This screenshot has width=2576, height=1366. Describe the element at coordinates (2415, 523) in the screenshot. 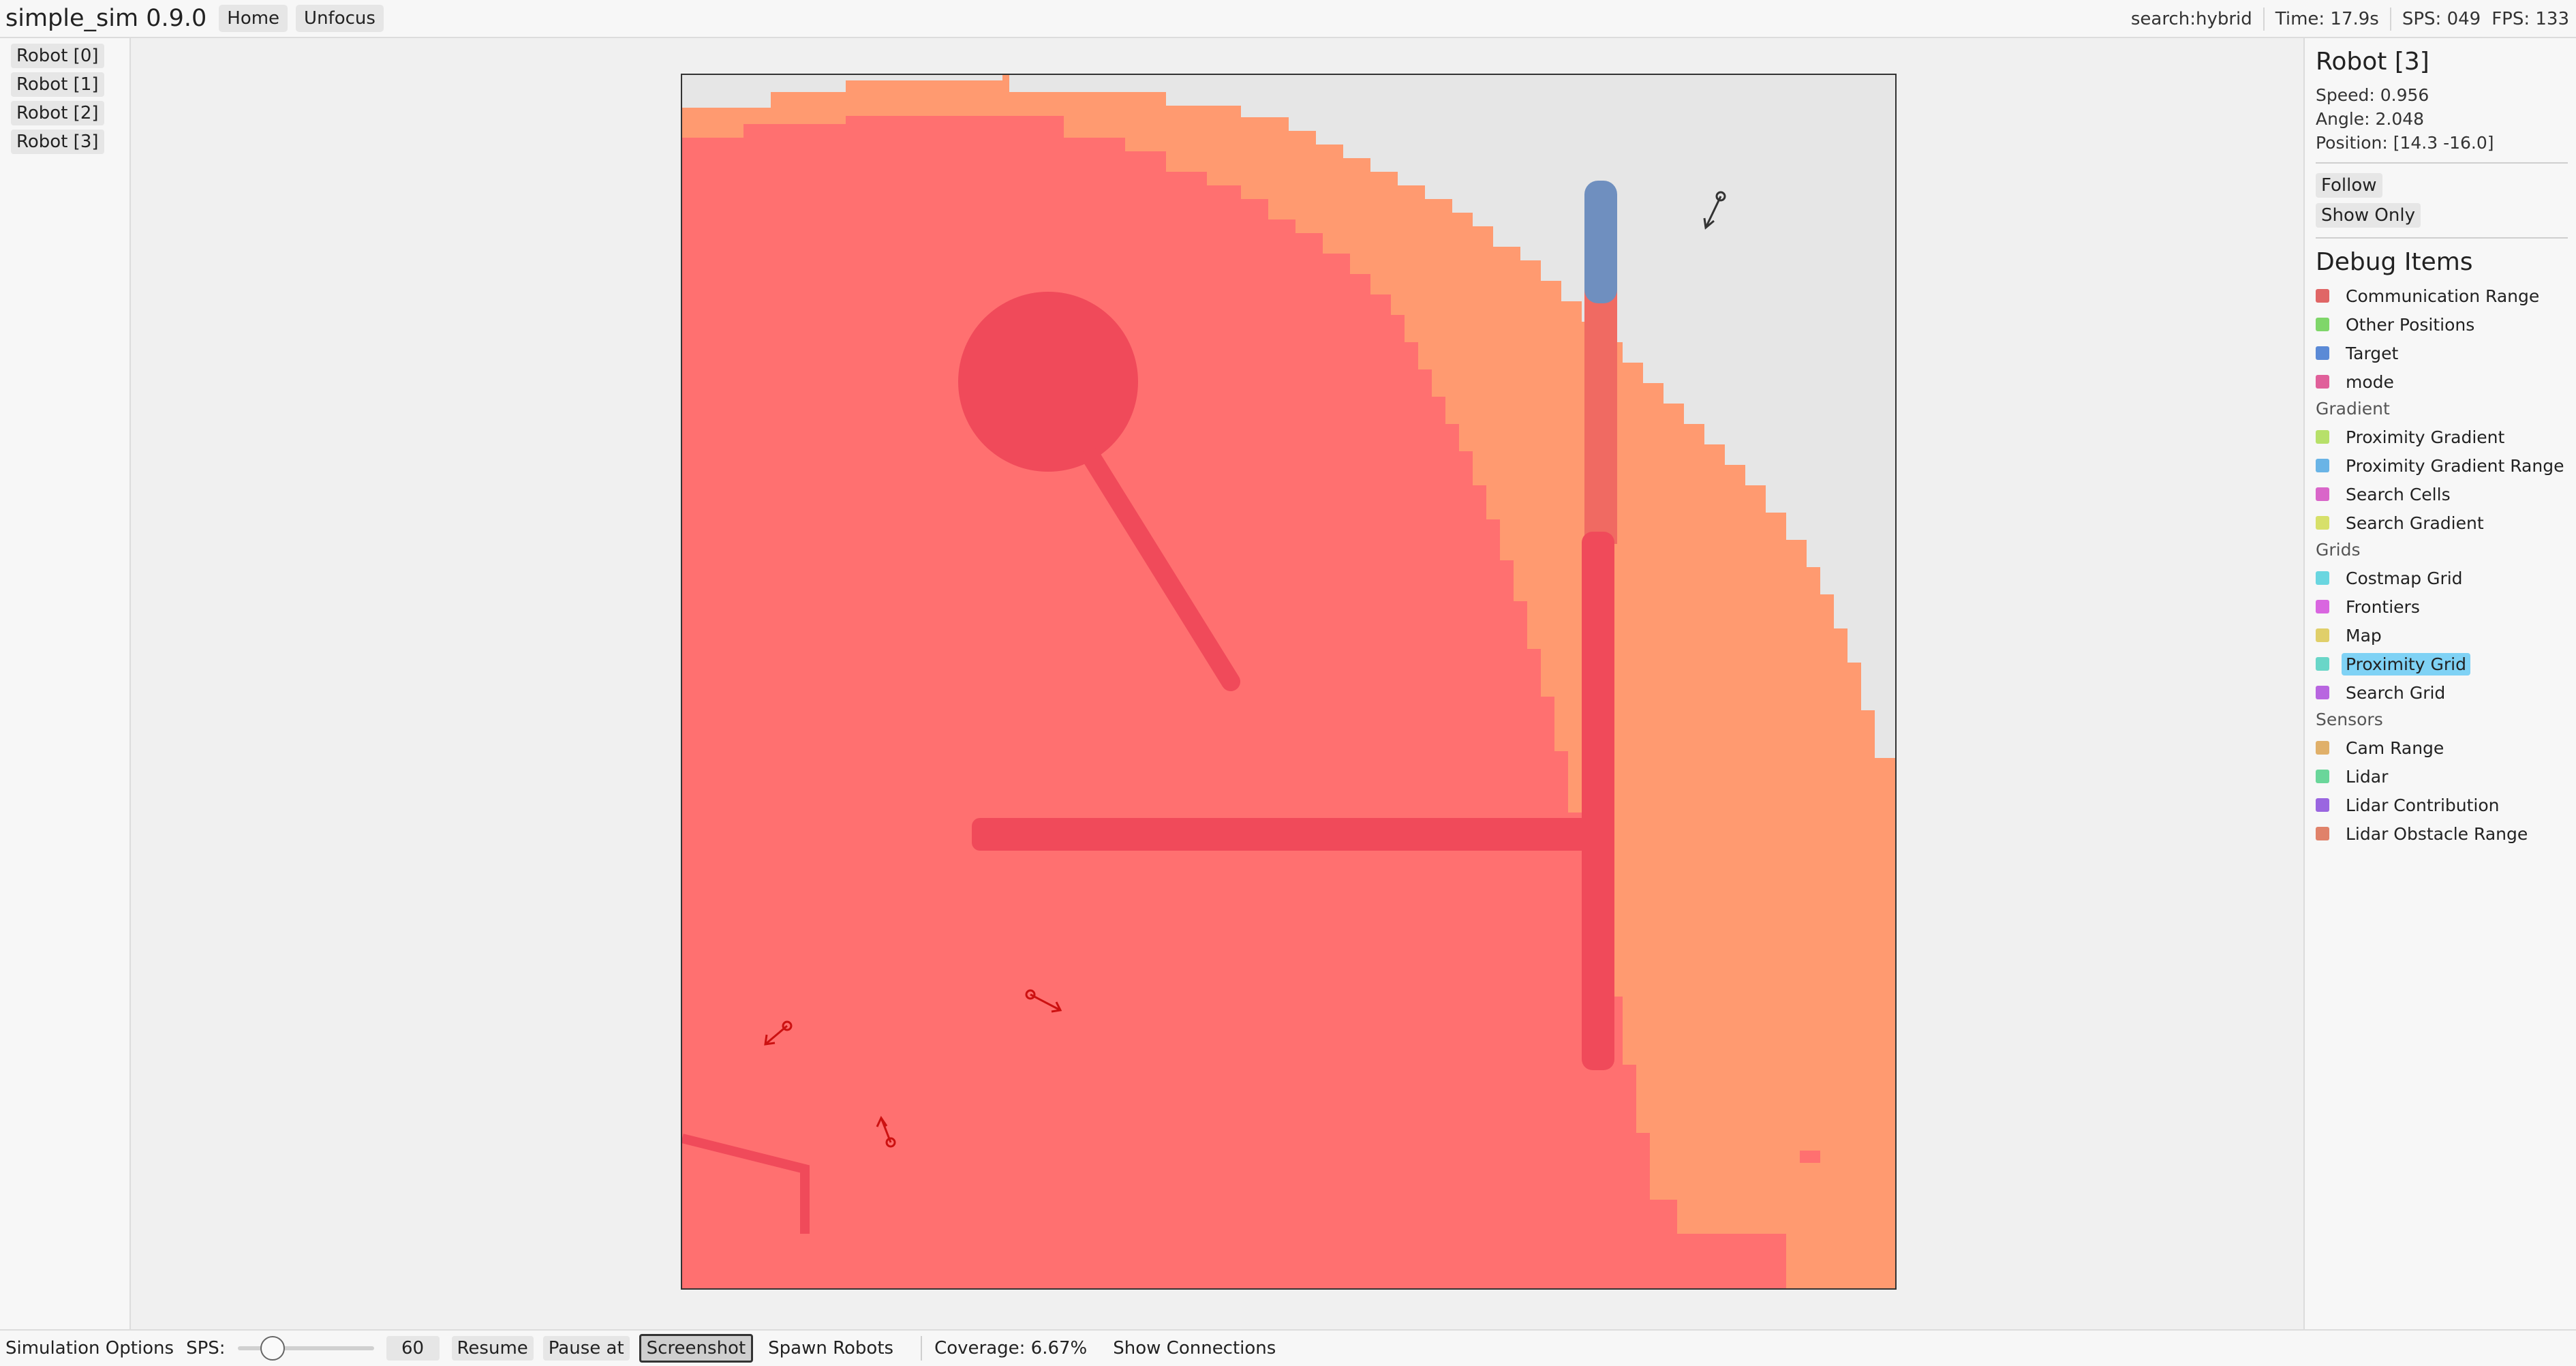

I see `debug-item-label: Search Gradient` at that location.